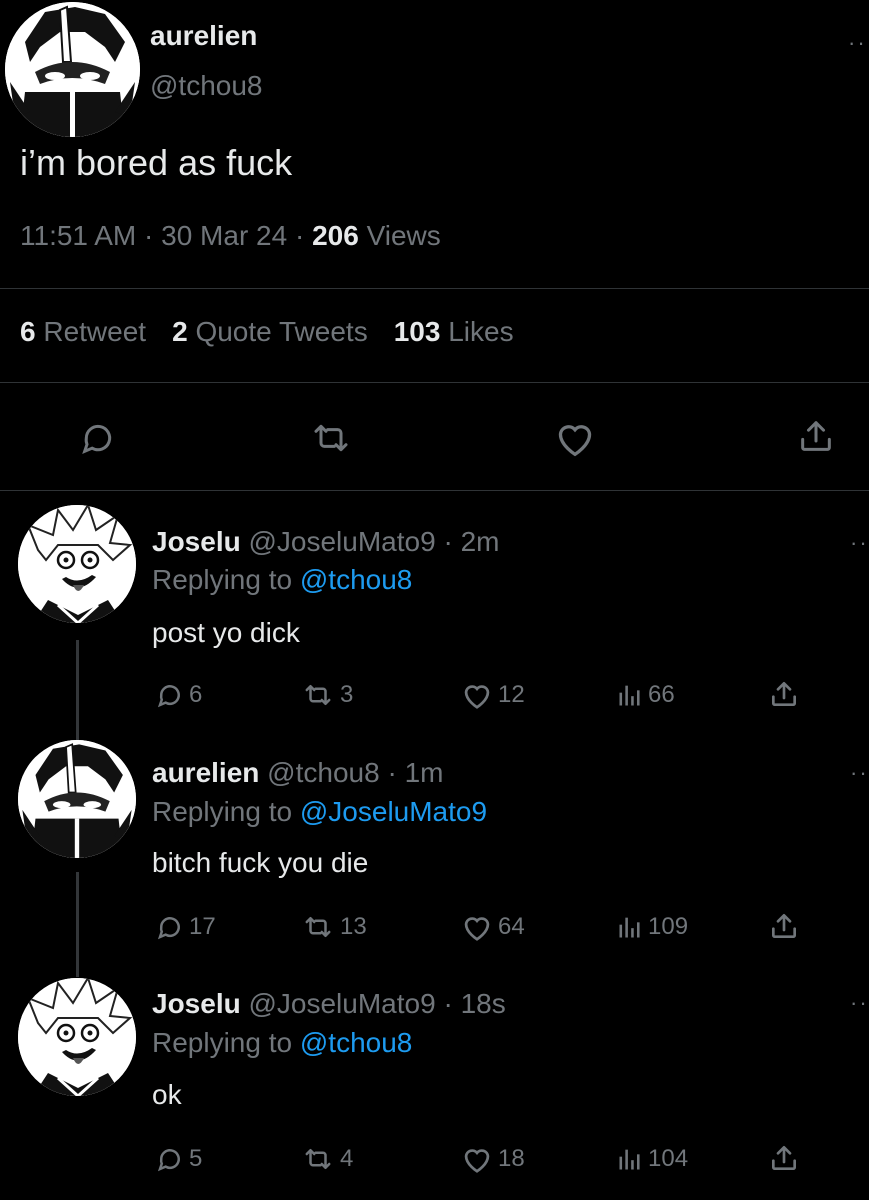  What do you see at coordinates (483, 1003) in the screenshot?
I see `reply-time: 18s` at bounding box center [483, 1003].